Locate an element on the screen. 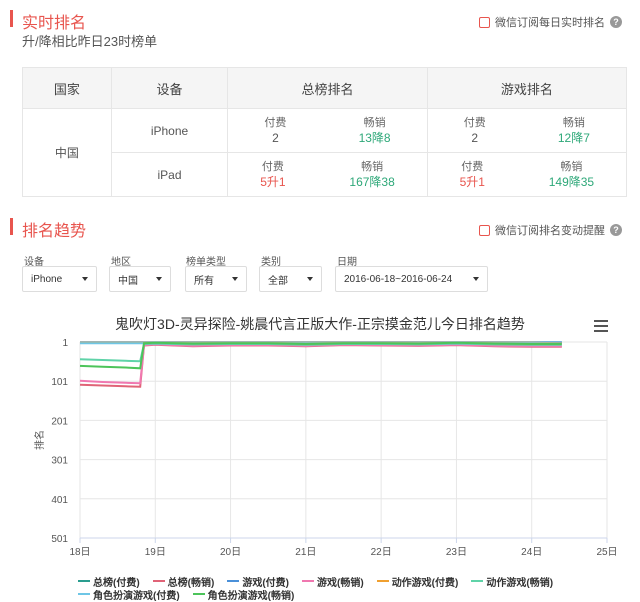 This screenshot has height=602, width=640. y-tick-label: 1 is located at coordinates (65, 343).